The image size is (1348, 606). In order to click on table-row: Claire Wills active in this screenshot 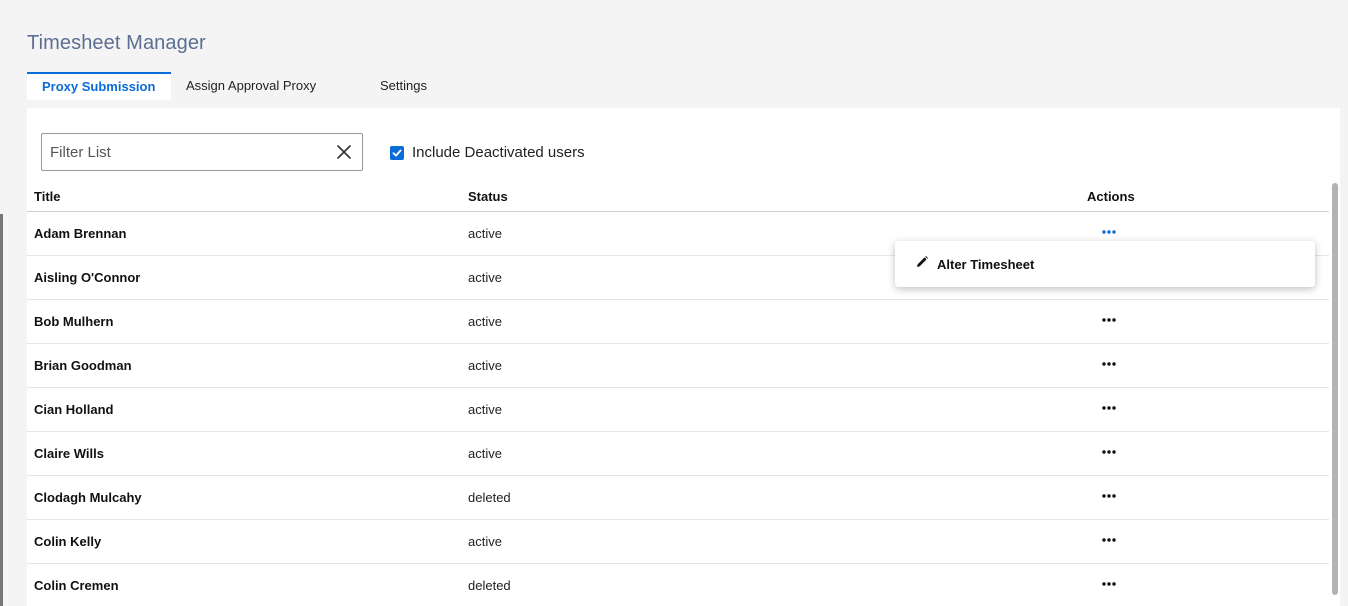, I will do `click(678, 454)`.